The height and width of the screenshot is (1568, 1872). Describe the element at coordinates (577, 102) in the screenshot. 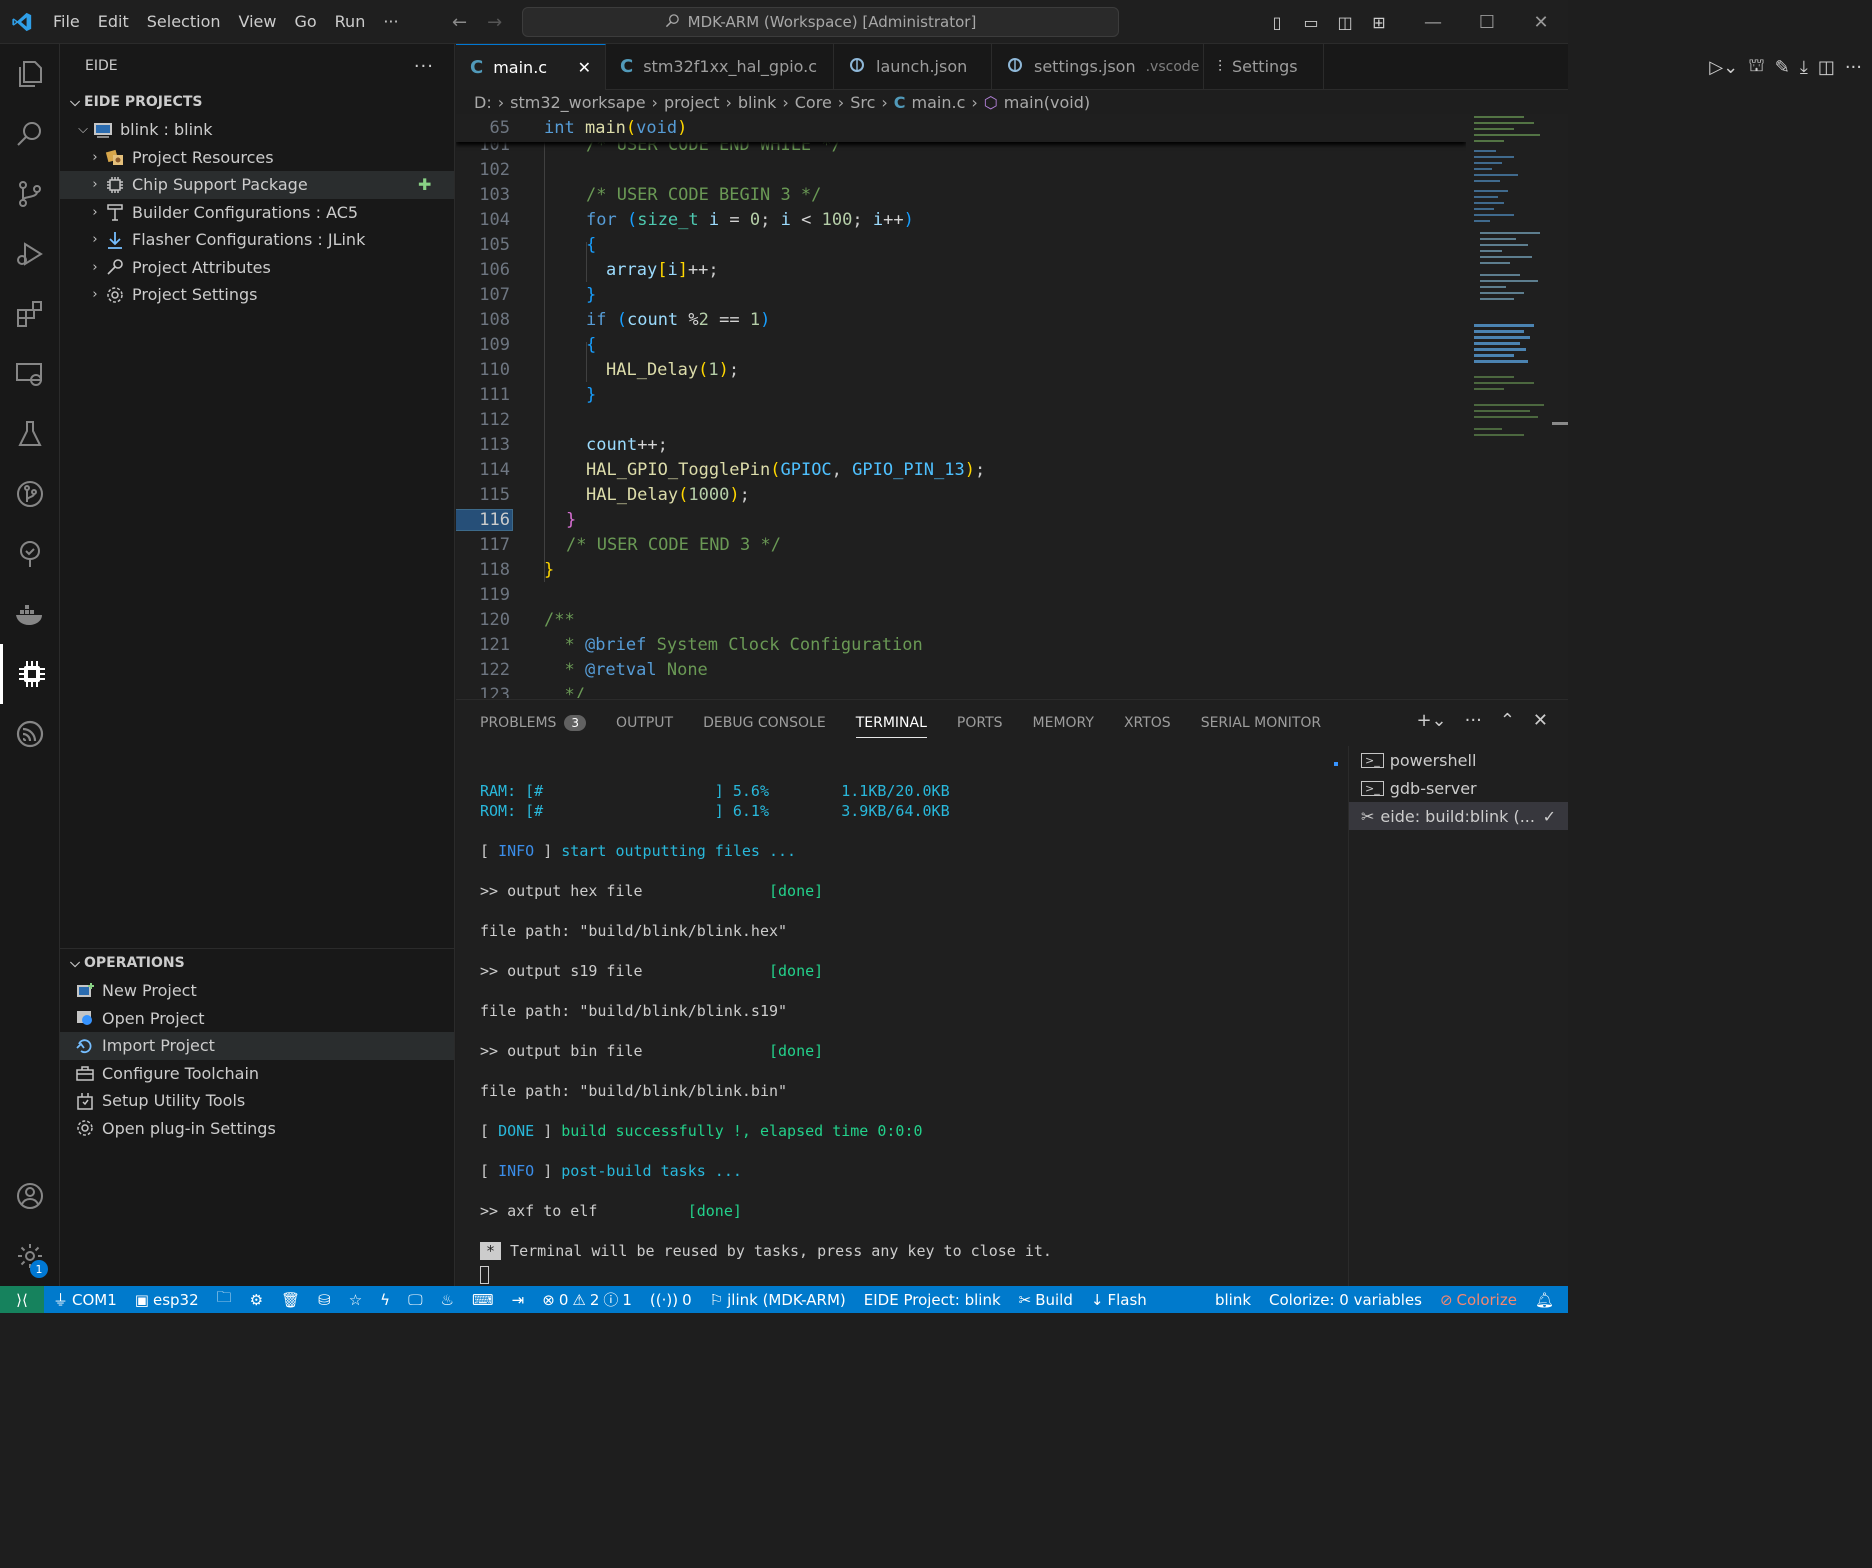

I see `crumb: stm32_worksape` at that location.